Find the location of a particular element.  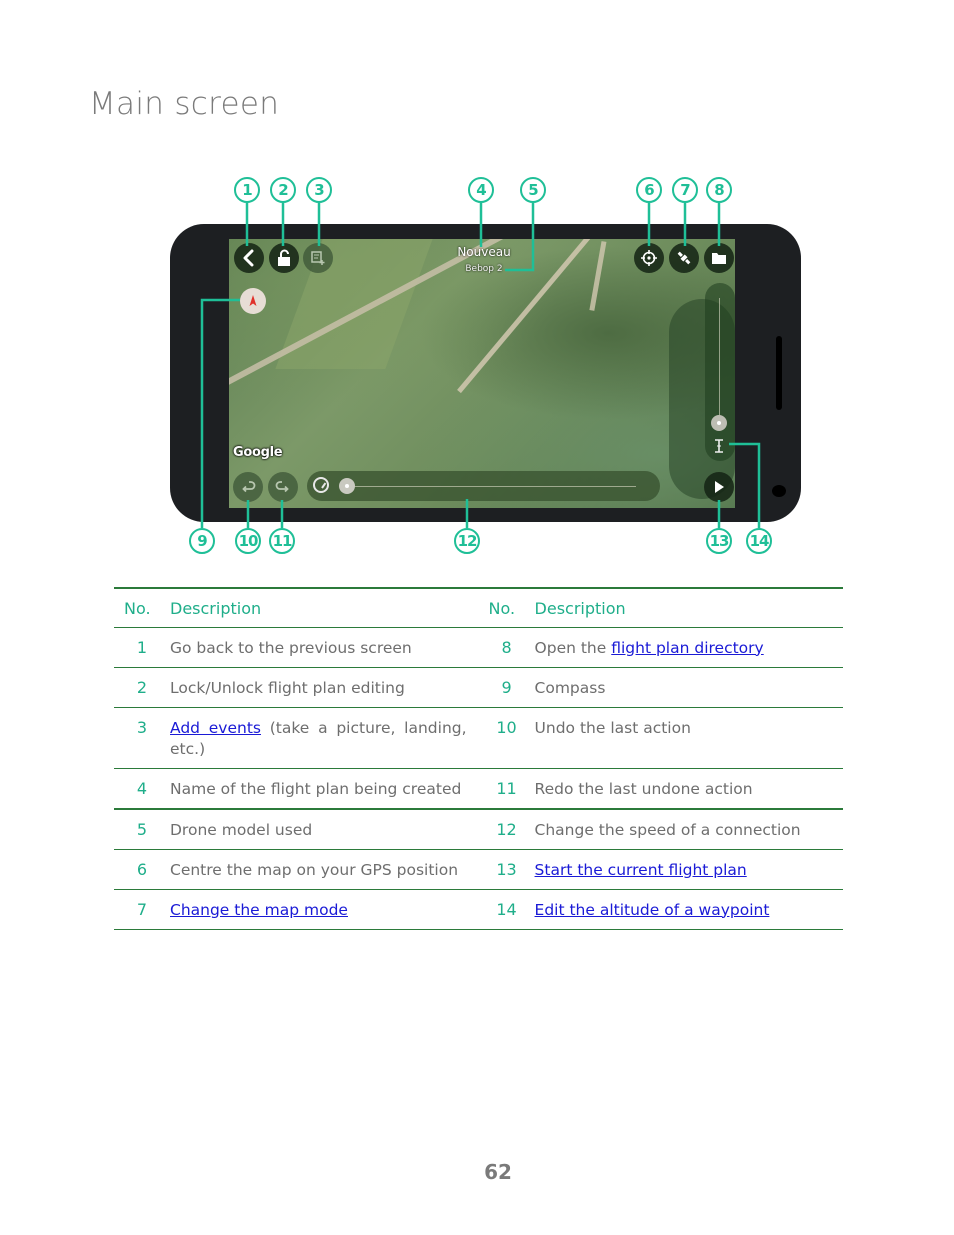

item-description: Change the map mode is located at coordinates (324, 909).